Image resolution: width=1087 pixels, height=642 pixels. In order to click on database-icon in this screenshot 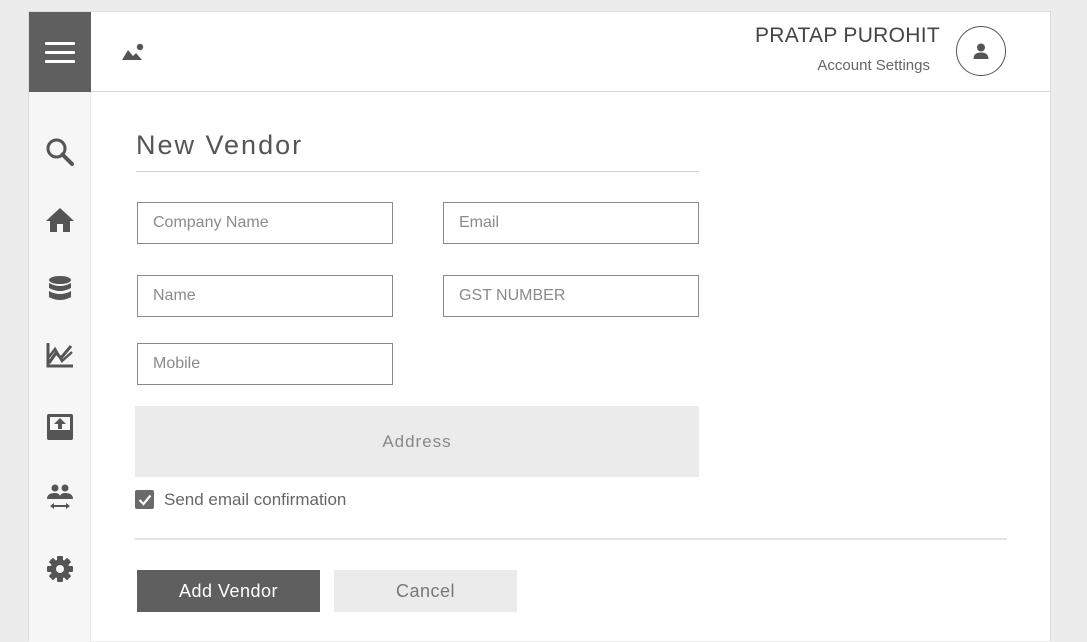, I will do `click(60, 288)`.